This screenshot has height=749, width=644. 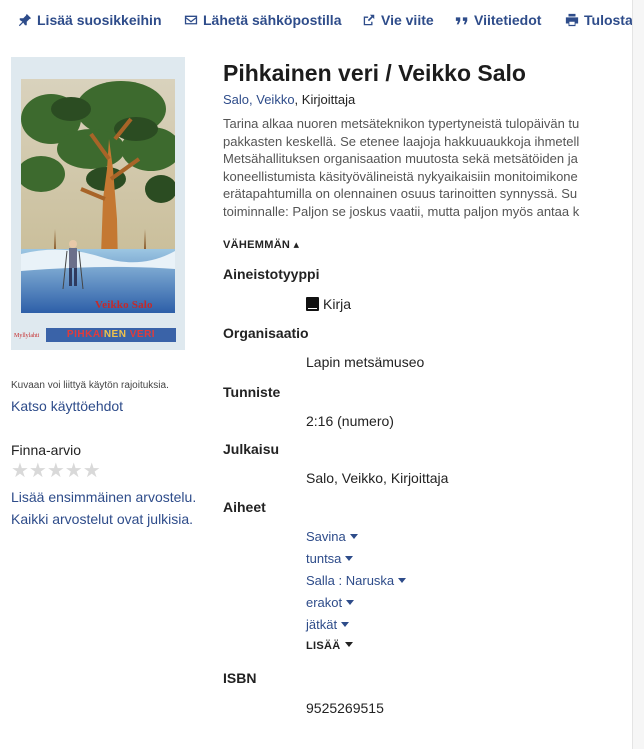 I want to click on subject-link: erakot, so click(x=330, y=602).